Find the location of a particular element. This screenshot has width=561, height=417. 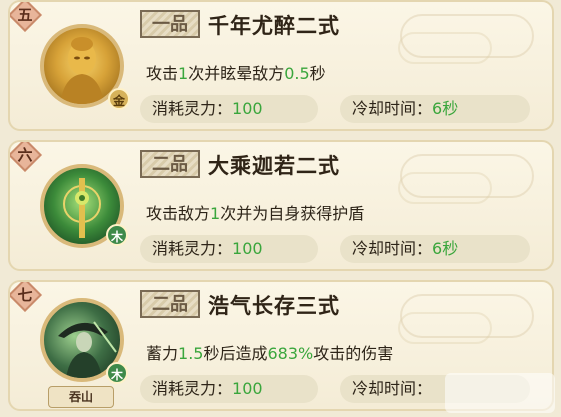

character-name-plate: 吞山 is located at coordinates (81, 397).